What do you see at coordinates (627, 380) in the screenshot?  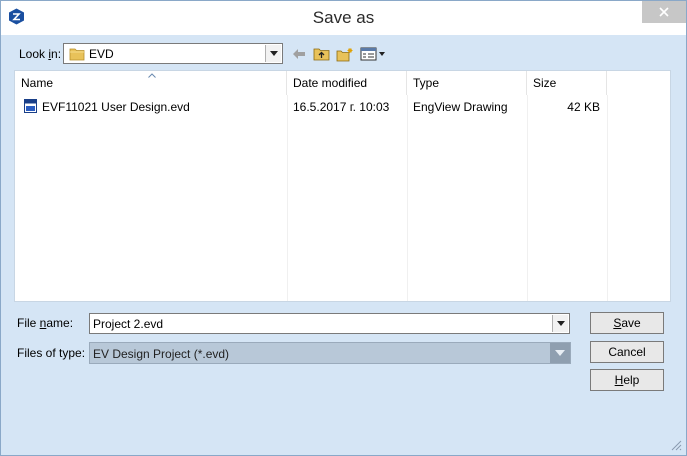 I see `help-button: Help` at bounding box center [627, 380].